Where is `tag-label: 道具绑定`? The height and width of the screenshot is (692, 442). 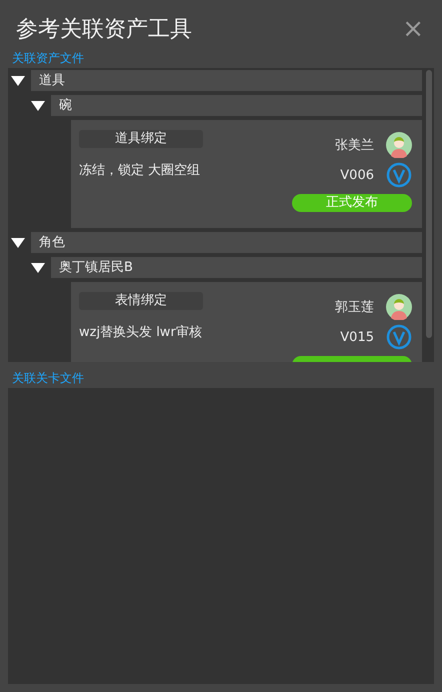 tag-label: 道具绑定 is located at coordinates (141, 139).